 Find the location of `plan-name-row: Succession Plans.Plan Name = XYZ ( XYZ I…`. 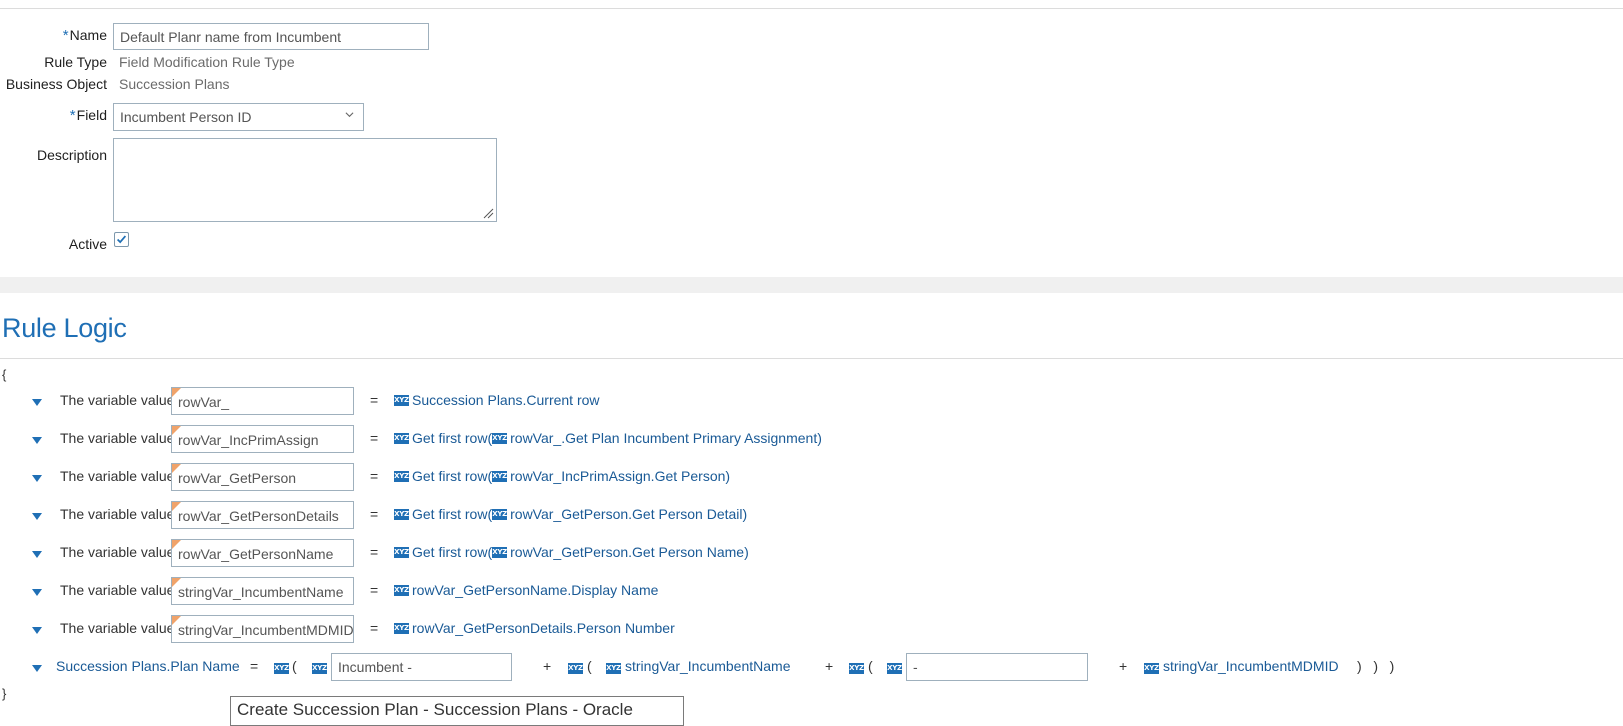

plan-name-row: Succession Plans.Plan Name = XYZ ( XYZ I… is located at coordinates (811, 667).